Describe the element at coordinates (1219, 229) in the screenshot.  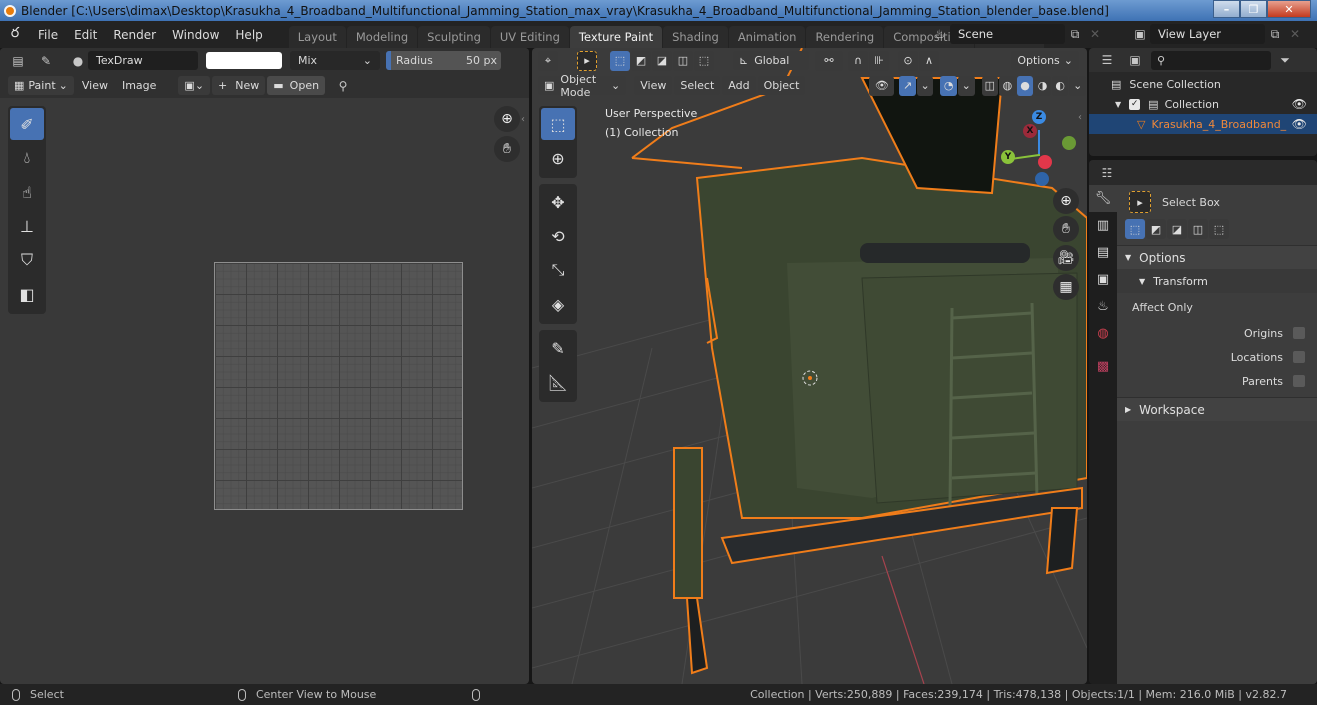
I see `select-mode-intersect-icon: ⬚` at that location.